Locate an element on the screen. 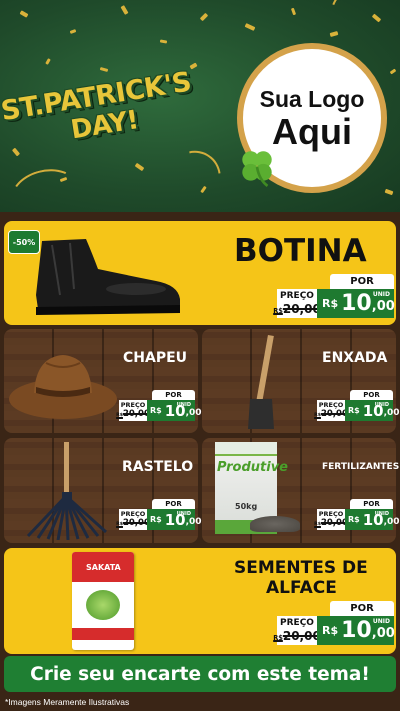 The width and height of the screenshot is (400, 711). bag-weight: 50kg is located at coordinates (246, 506).